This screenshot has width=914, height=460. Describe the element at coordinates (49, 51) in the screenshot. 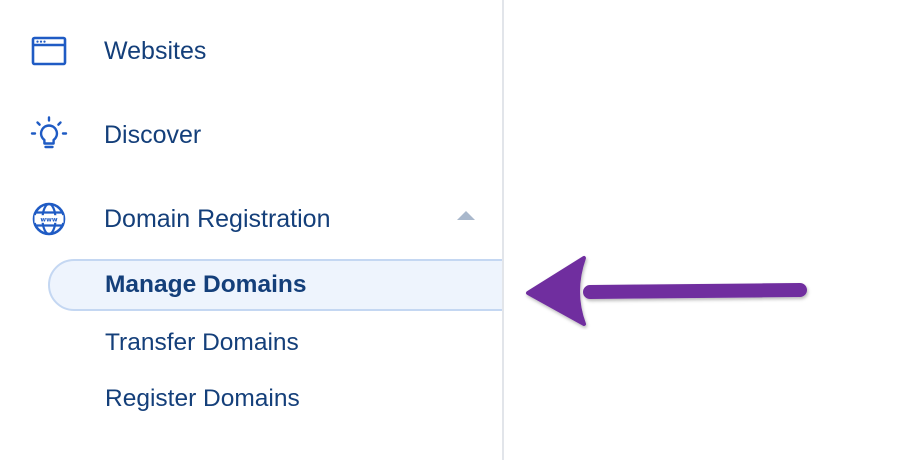

I see `browser-window-icon` at that location.